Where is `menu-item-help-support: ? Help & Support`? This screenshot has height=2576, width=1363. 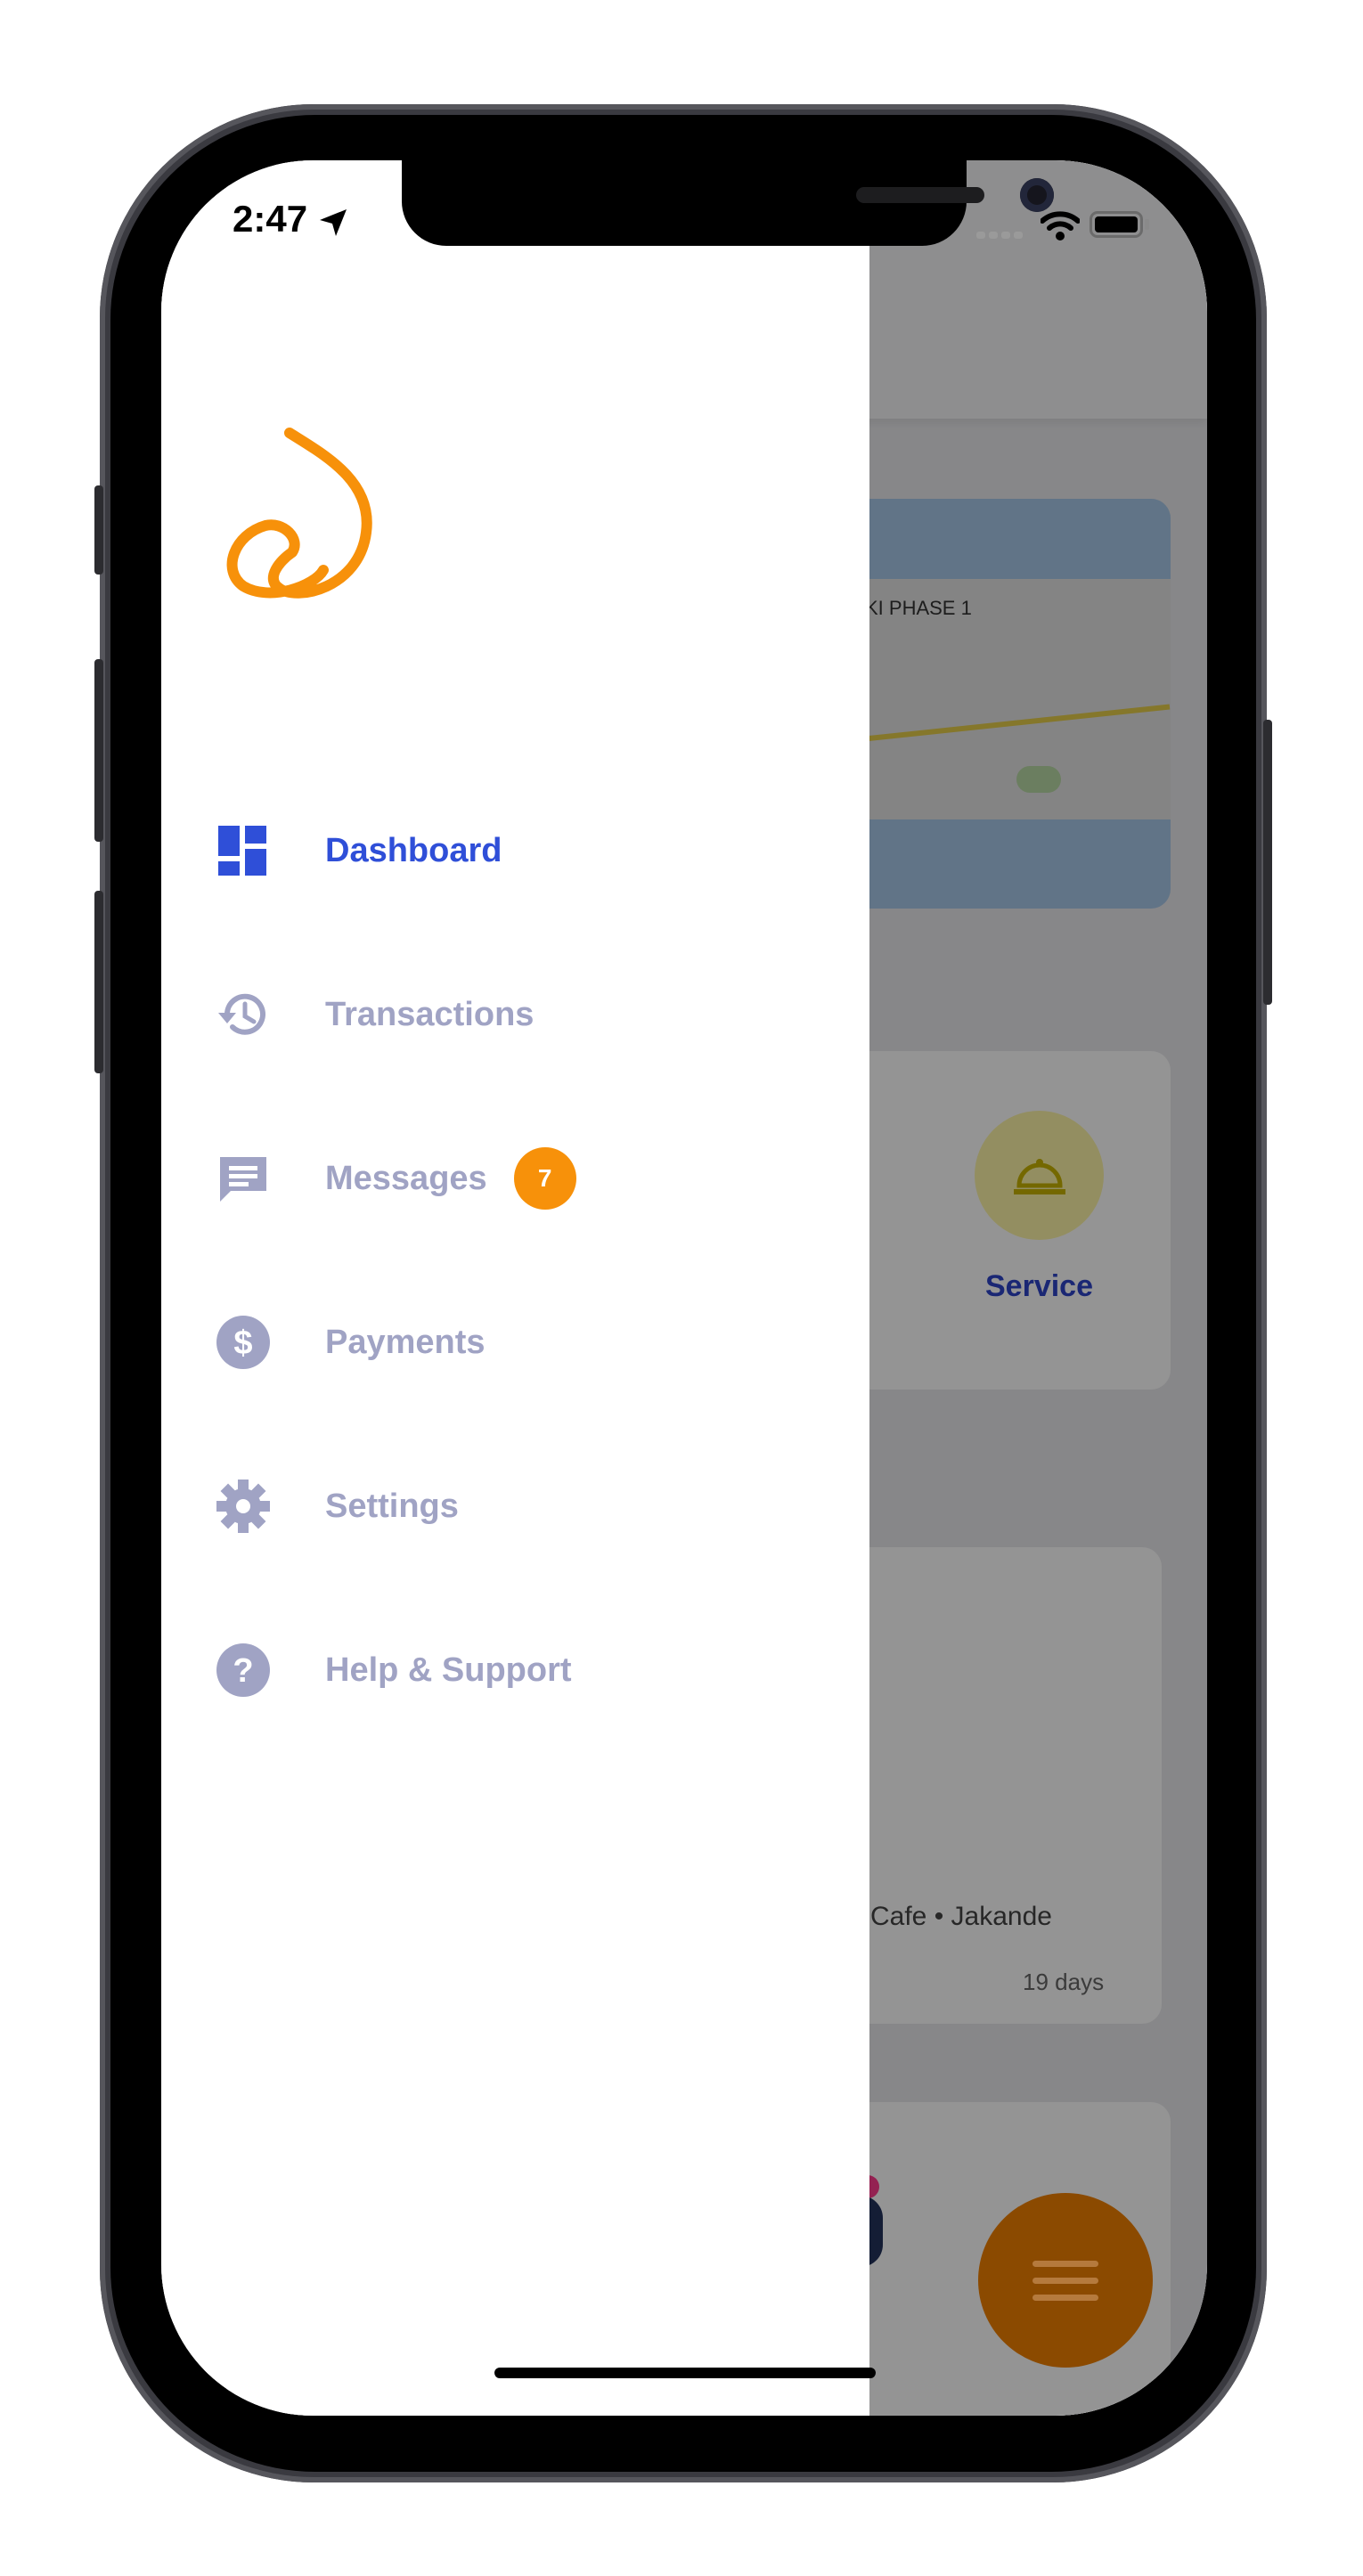
menu-item-help-support: ? Help & Support is located at coordinates (394, 1670).